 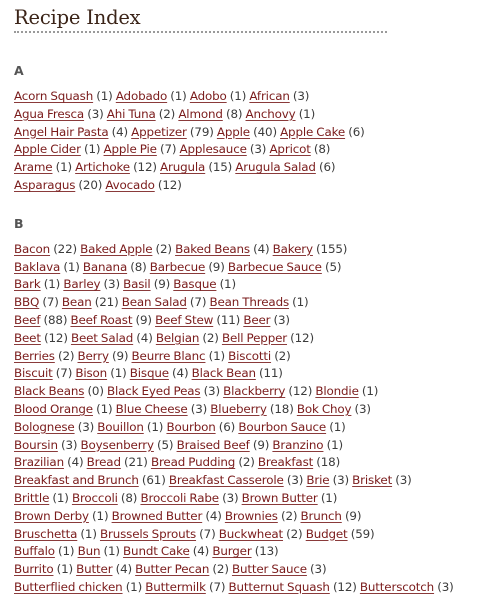 I want to click on recipe-category-link: Brunch, so click(x=321, y=516).